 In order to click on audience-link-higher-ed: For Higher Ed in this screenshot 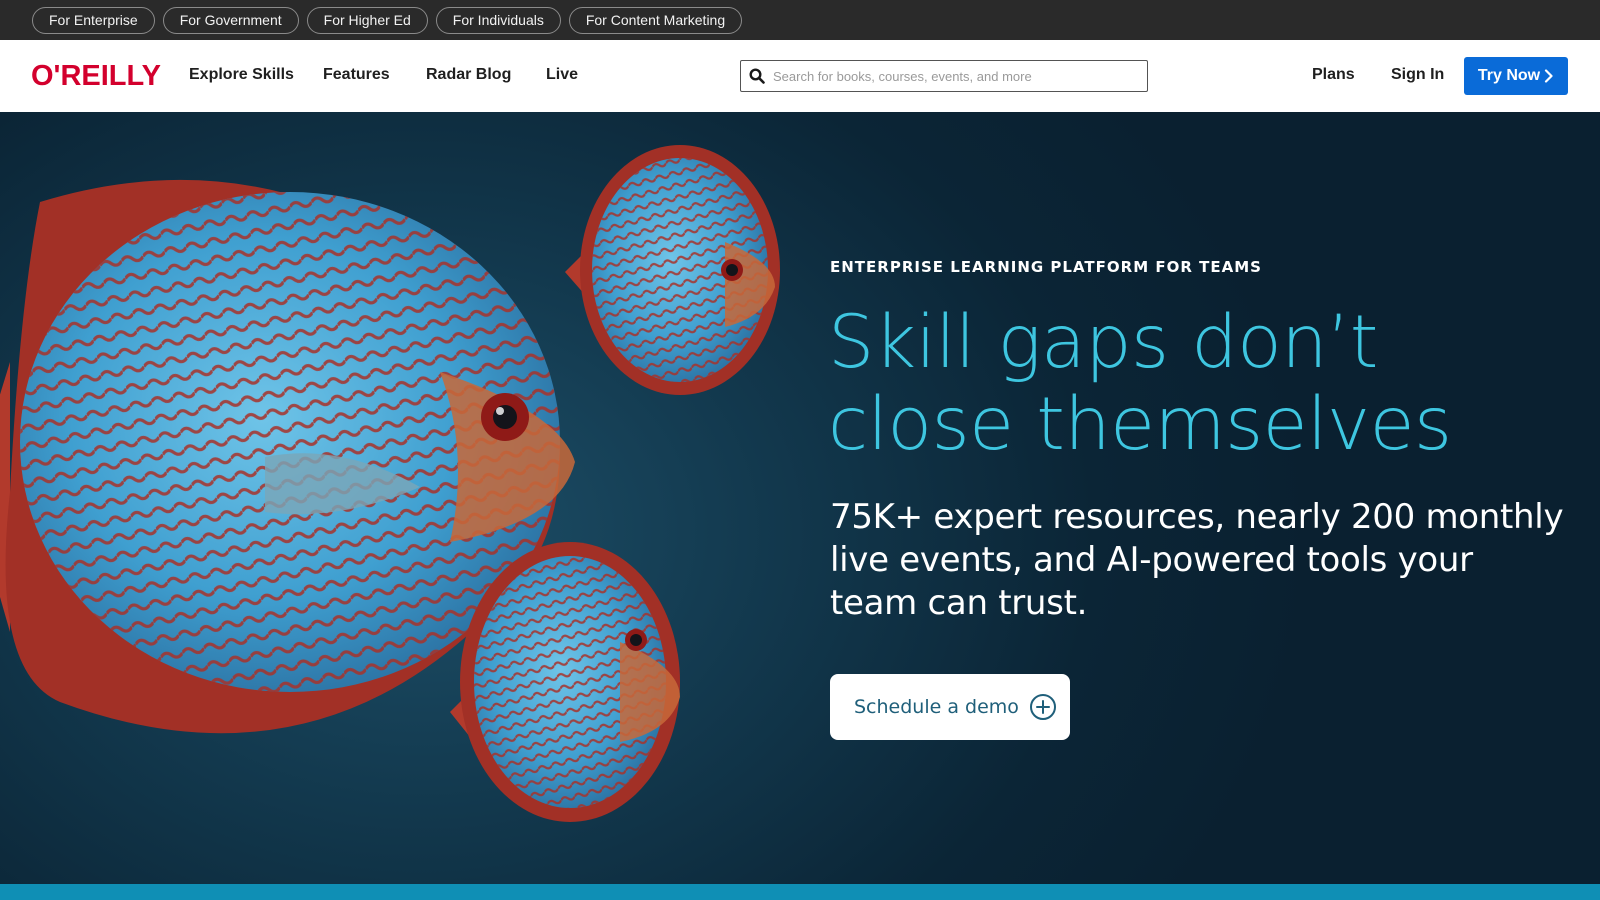, I will do `click(367, 20)`.